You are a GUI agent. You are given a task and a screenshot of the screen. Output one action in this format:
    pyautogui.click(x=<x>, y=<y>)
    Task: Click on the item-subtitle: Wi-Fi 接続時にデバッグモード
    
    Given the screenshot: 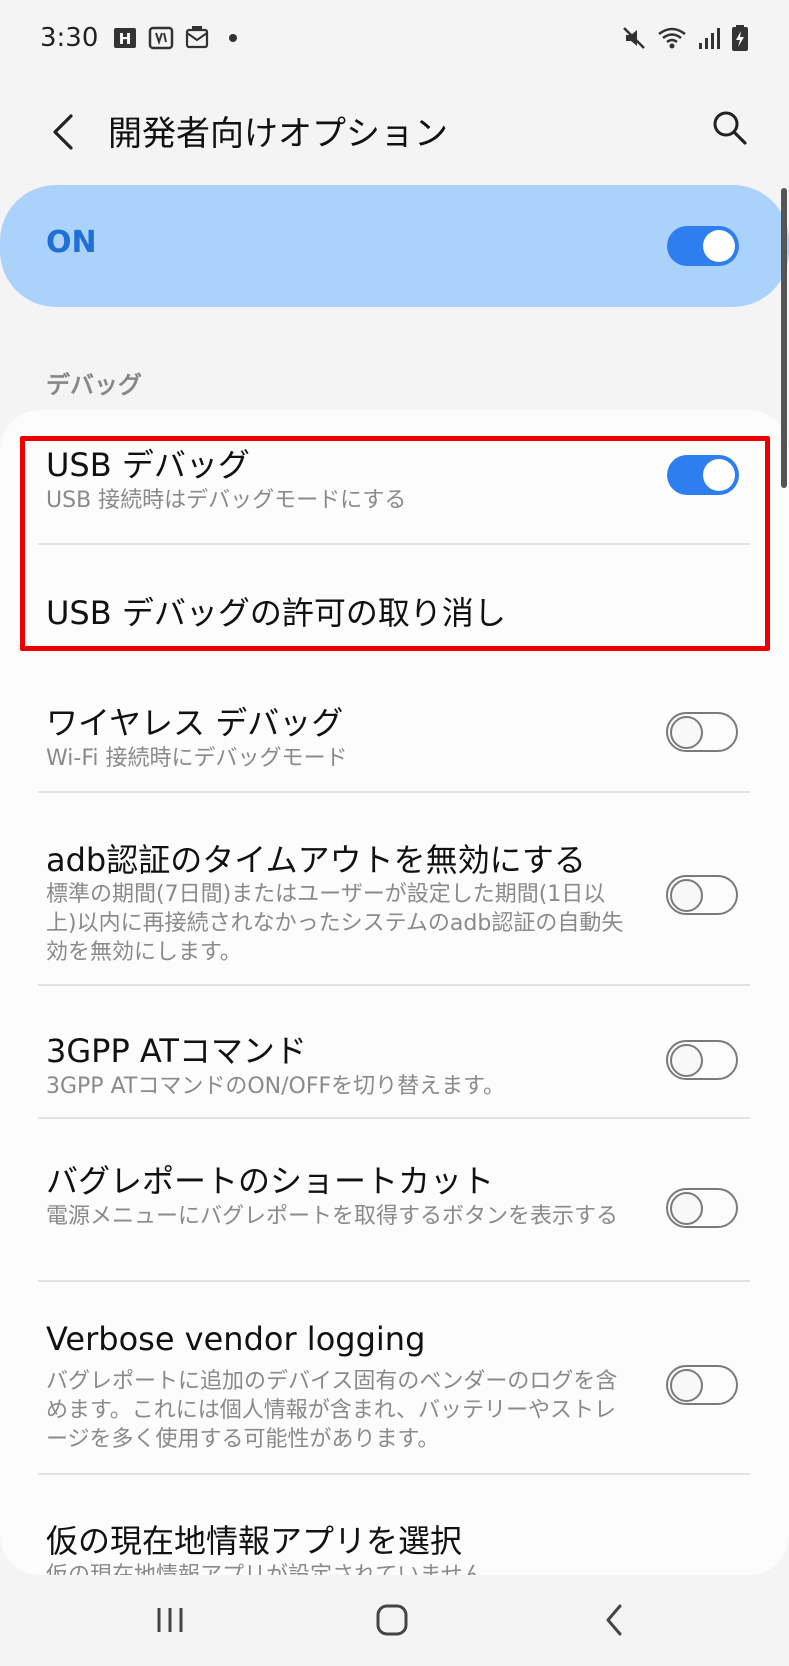 What is the action you would take?
    pyautogui.click(x=197, y=758)
    